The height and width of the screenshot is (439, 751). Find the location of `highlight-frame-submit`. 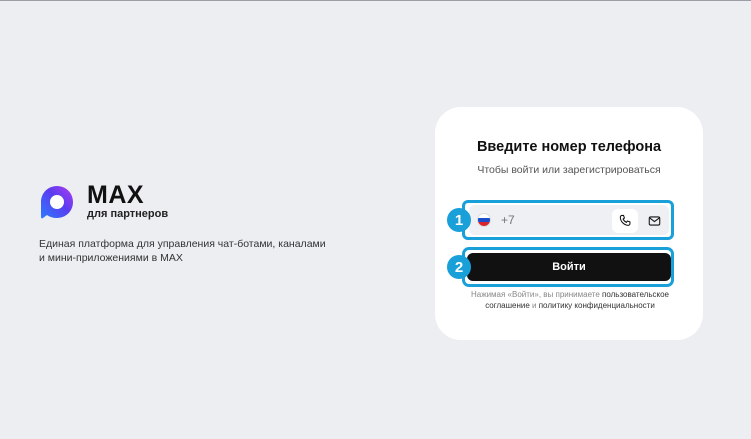

highlight-frame-submit is located at coordinates (568, 267).